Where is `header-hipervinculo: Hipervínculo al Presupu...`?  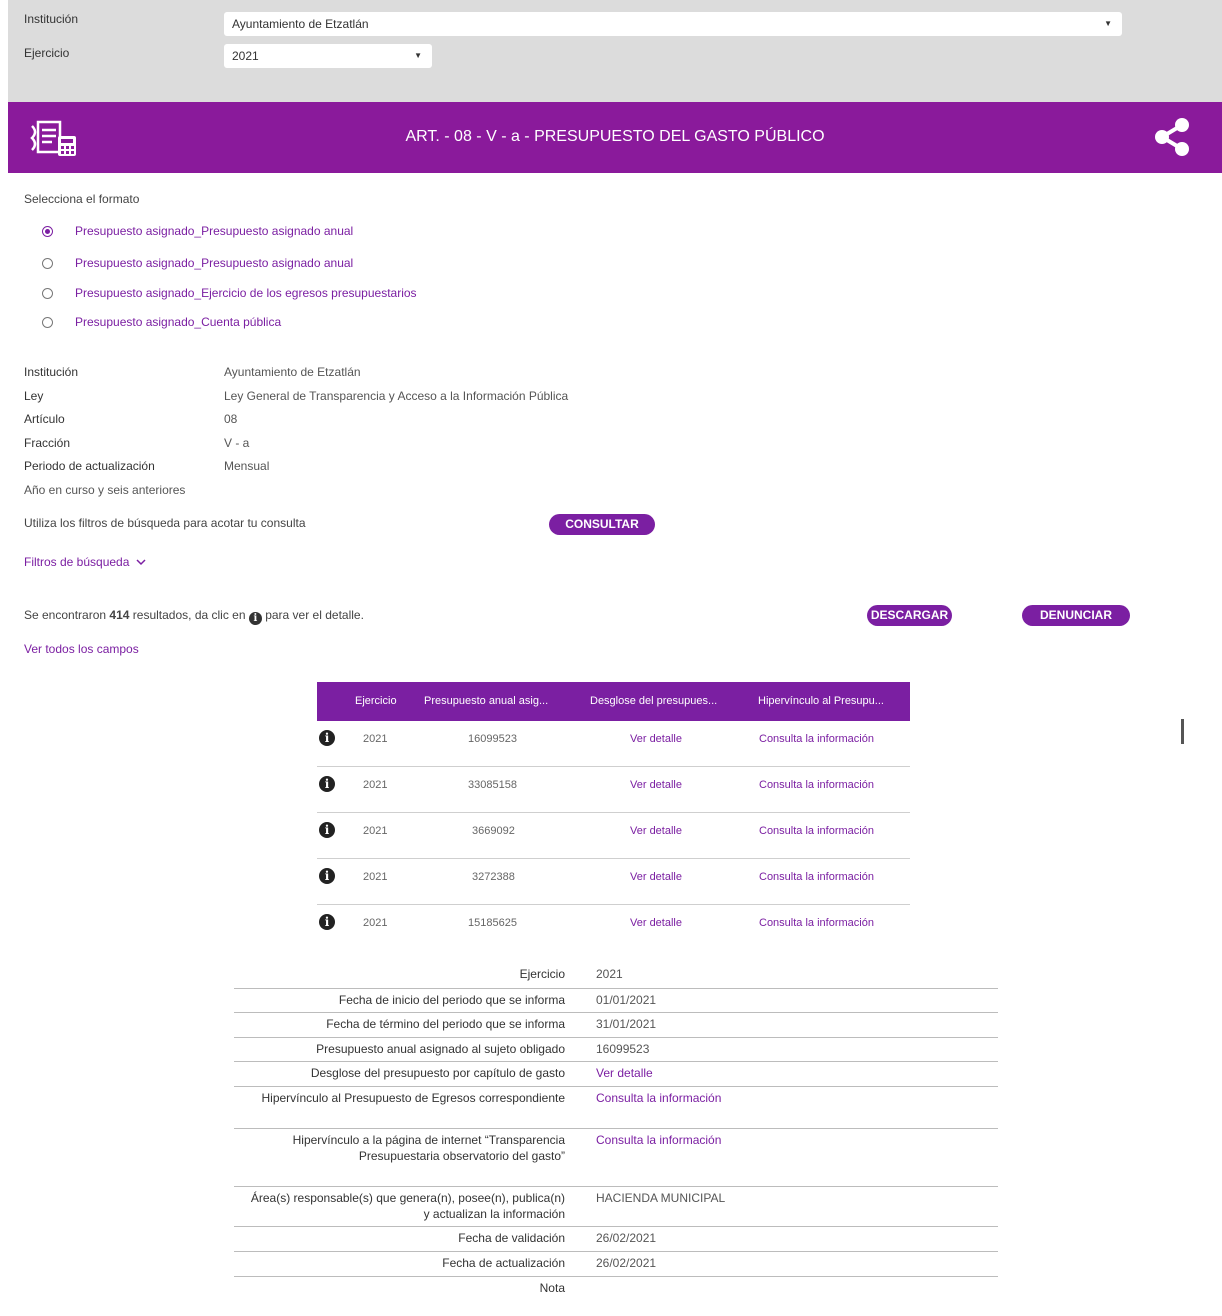
header-hipervinculo: Hipervínculo al Presupu... is located at coordinates (821, 701).